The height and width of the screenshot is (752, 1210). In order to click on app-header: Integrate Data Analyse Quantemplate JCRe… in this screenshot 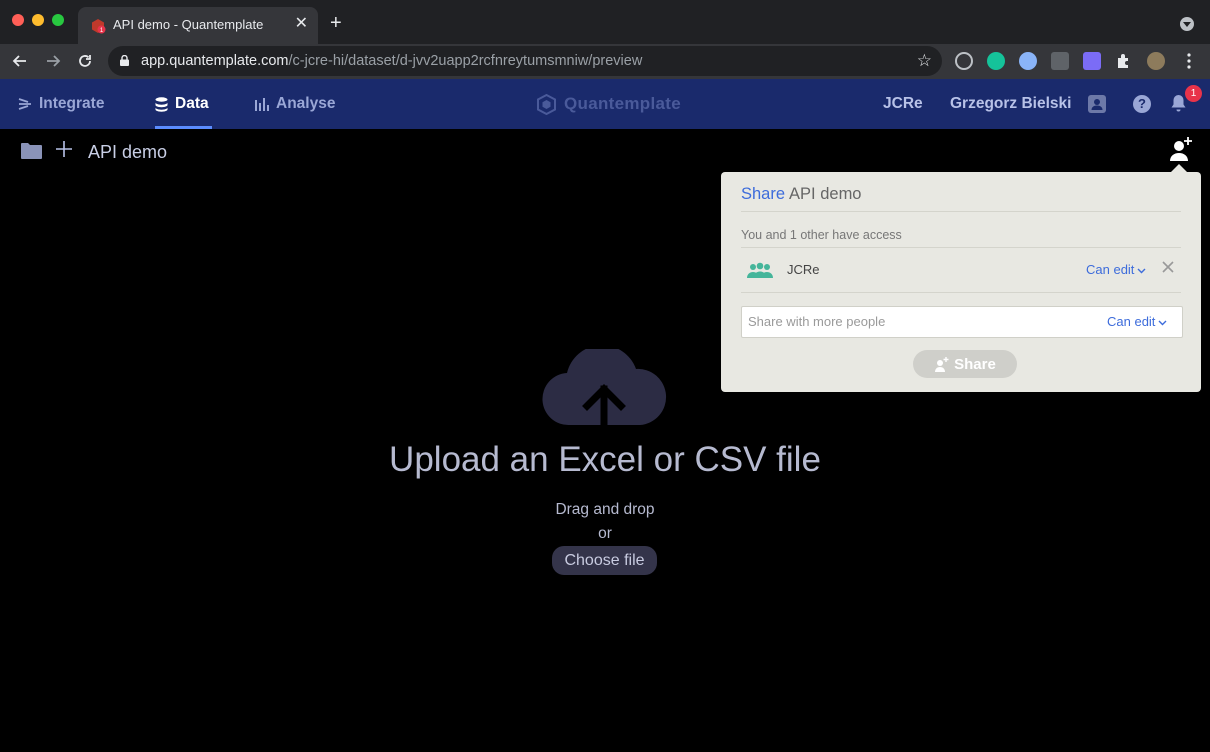, I will do `click(605, 104)`.